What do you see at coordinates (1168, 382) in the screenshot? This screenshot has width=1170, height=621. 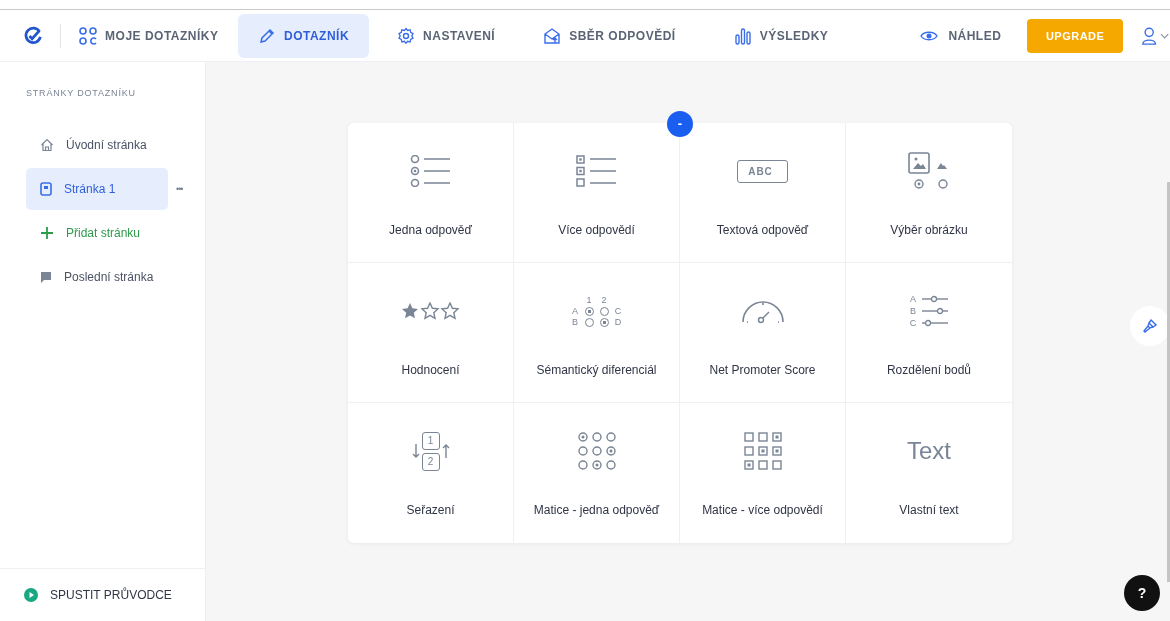 I see `scrollbar` at bounding box center [1168, 382].